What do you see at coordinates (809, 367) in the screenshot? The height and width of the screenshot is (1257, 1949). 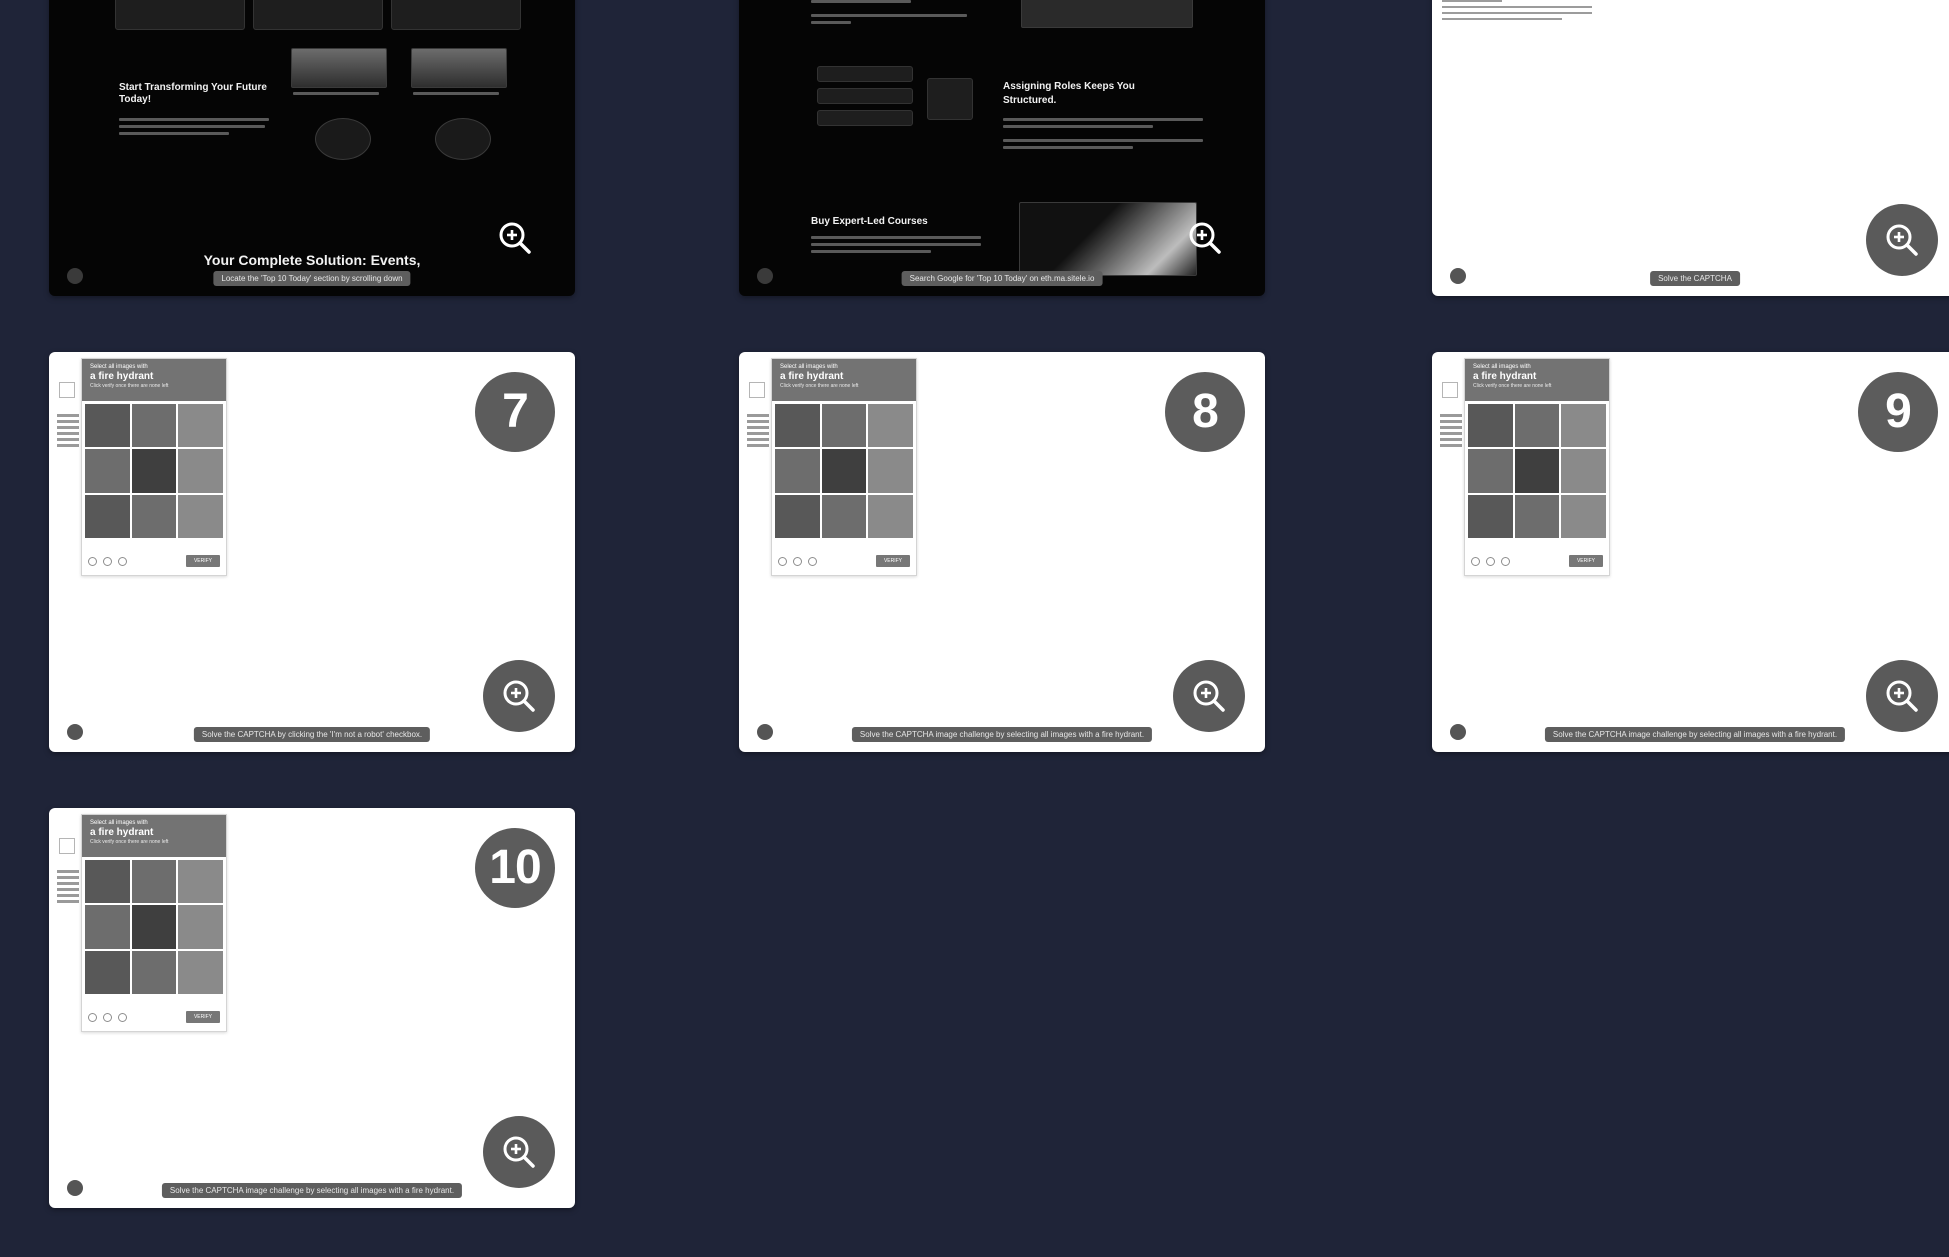 I see `captcha-instruction: Select all images with` at bounding box center [809, 367].